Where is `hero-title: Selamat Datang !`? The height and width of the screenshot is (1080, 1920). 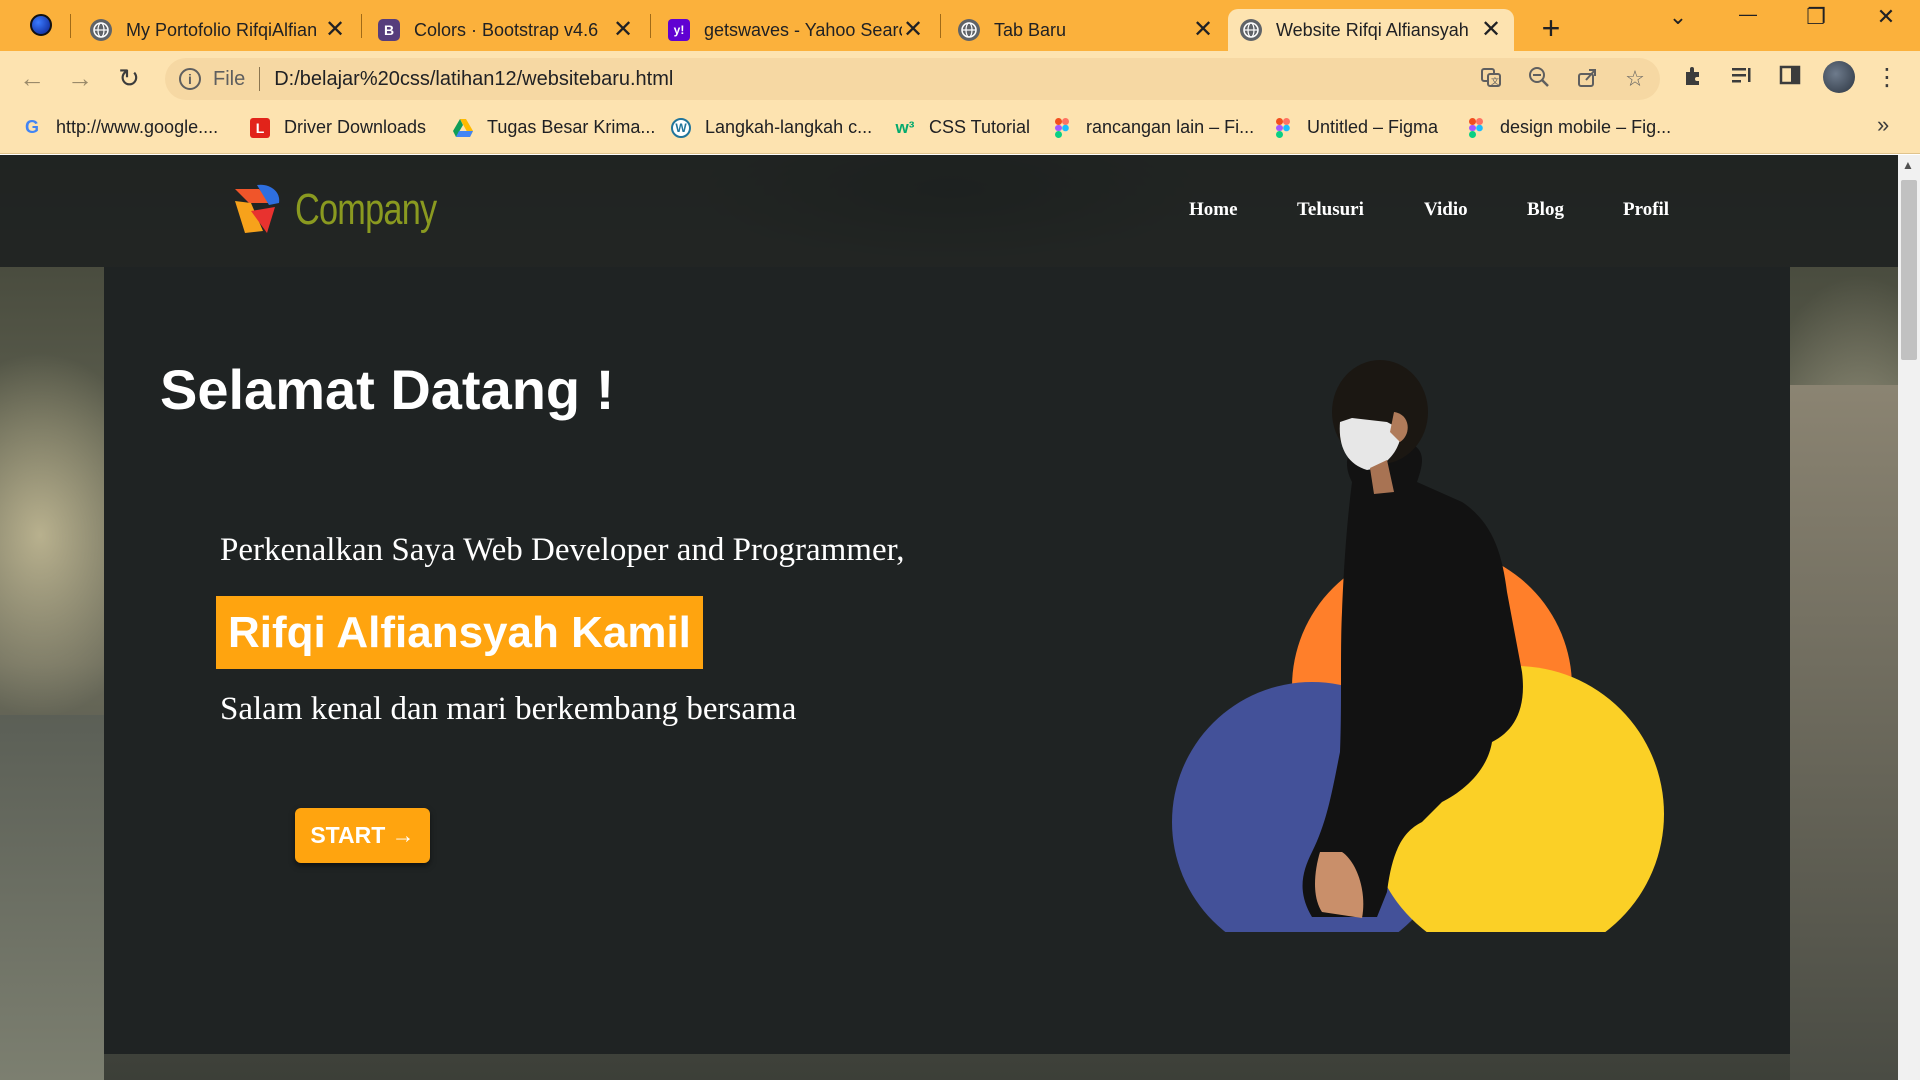
hero-title: Selamat Datang ! is located at coordinates (387, 389).